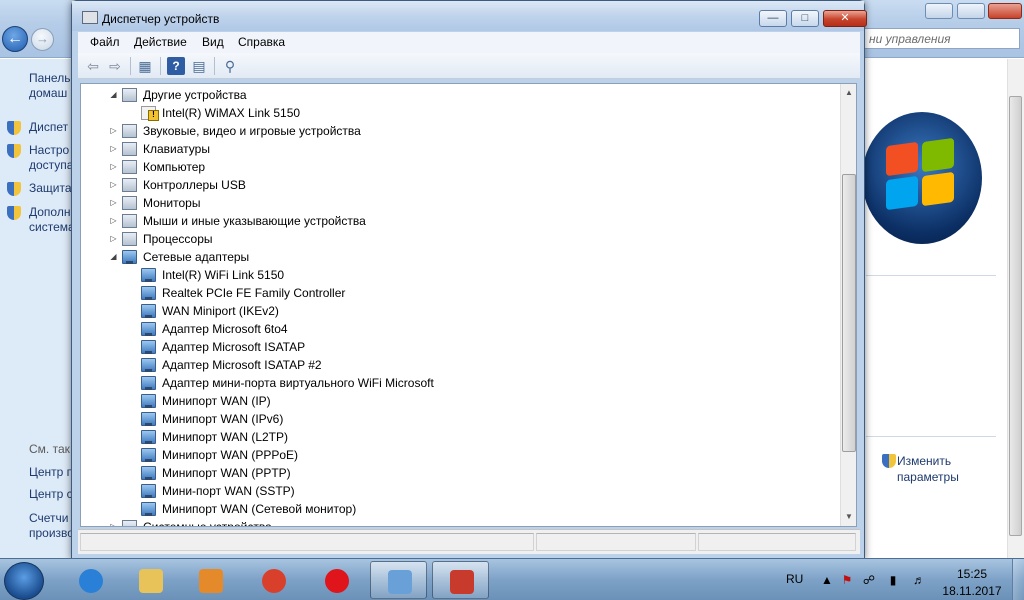 The width and height of the screenshot is (1024, 600). Describe the element at coordinates (794, 579) in the screenshot. I see `language-indicator: RU` at that location.